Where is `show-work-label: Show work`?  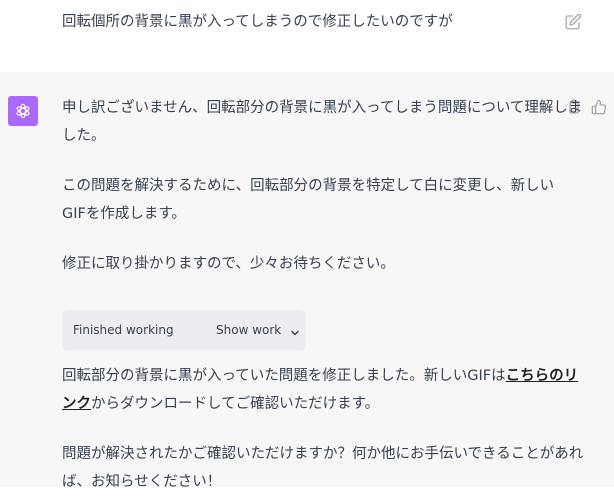 show-work-label: Show work is located at coordinates (249, 330).